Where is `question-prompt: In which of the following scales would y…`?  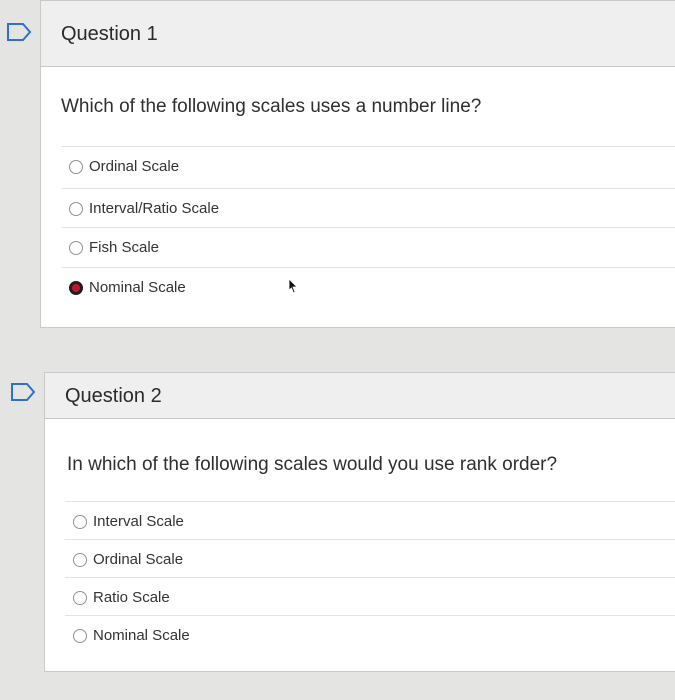
question-prompt: In which of the following scales would y… is located at coordinates (312, 464).